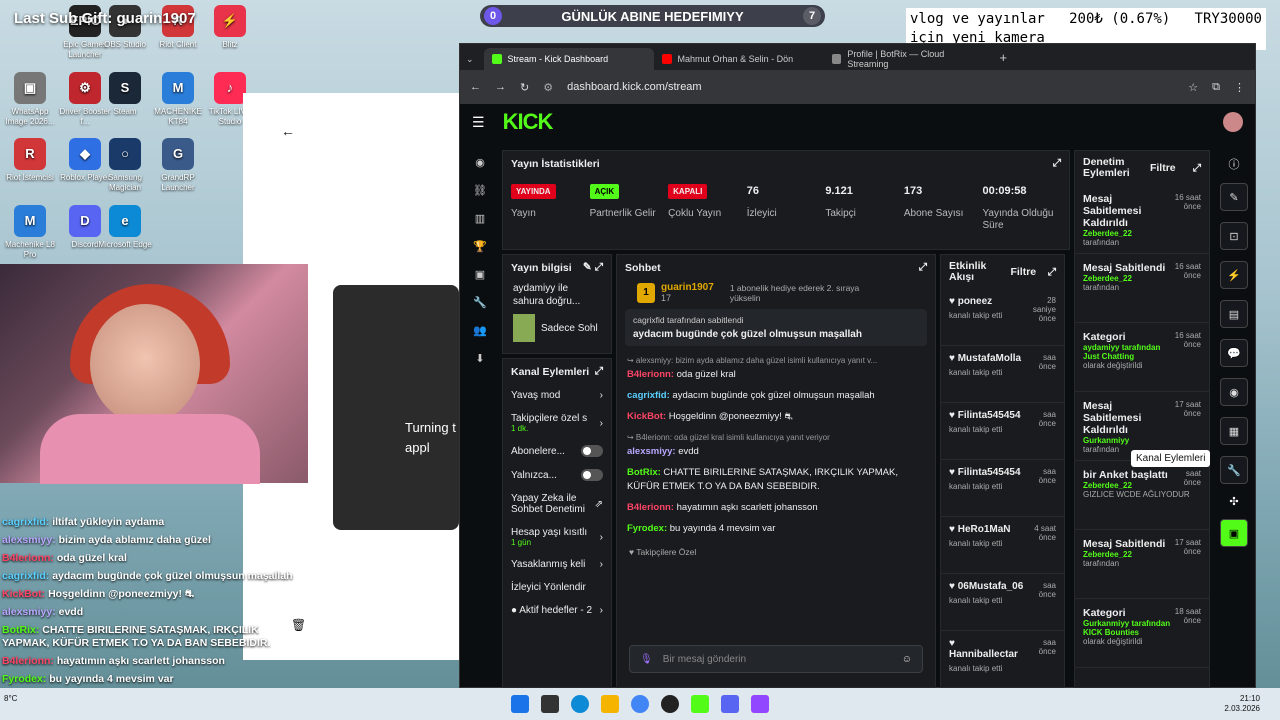 The width and height of the screenshot is (1280, 720). I want to click on chat-user: Fyrodex:, so click(648, 528).